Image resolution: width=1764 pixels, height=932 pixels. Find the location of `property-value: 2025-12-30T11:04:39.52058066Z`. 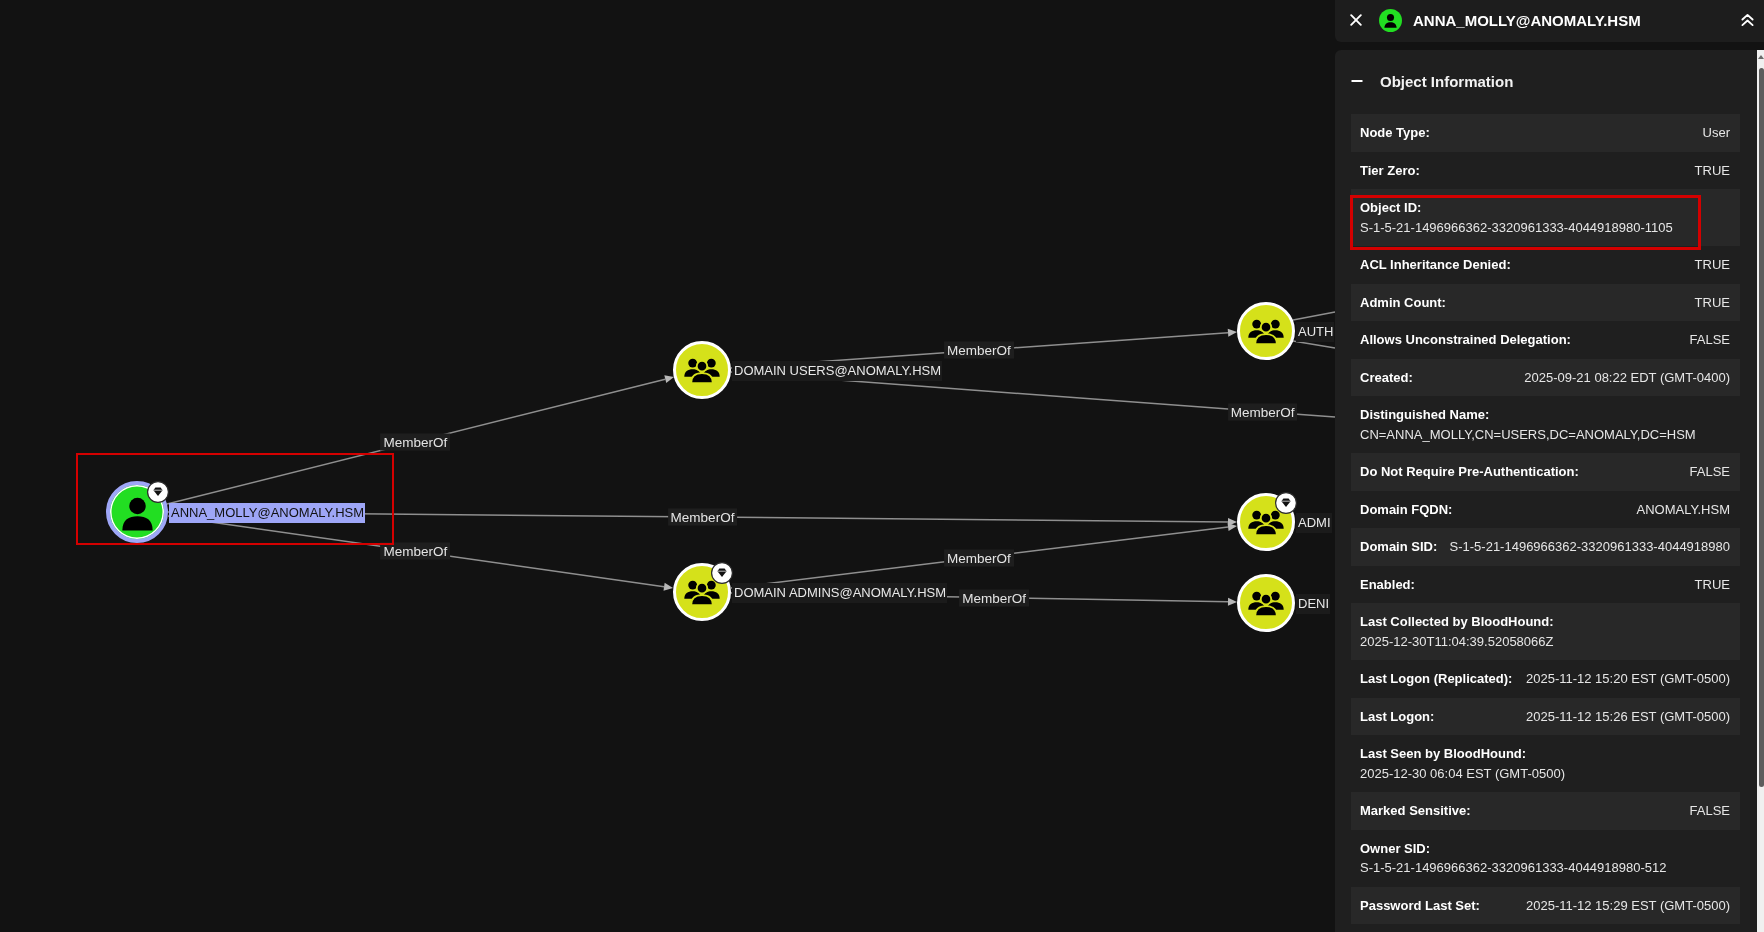

property-value: 2025-12-30T11:04:39.52058066Z is located at coordinates (1457, 641).